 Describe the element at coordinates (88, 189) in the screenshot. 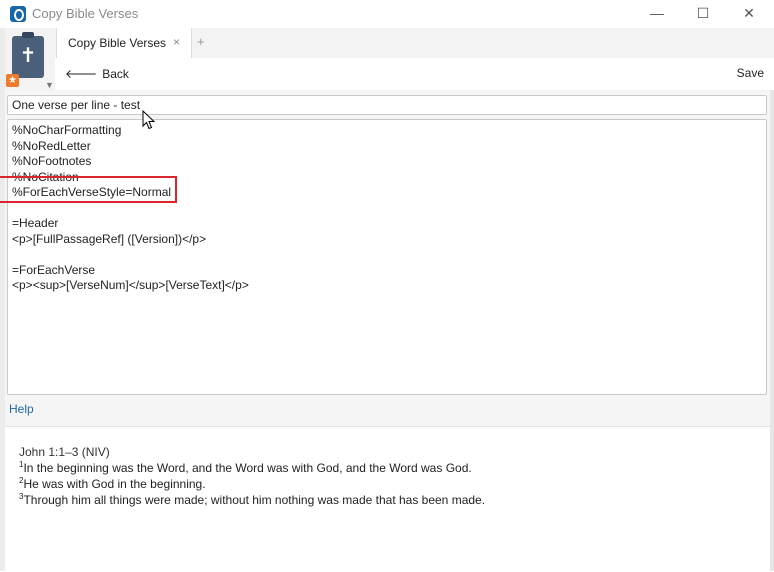

I see `annotation-highlight-box` at that location.